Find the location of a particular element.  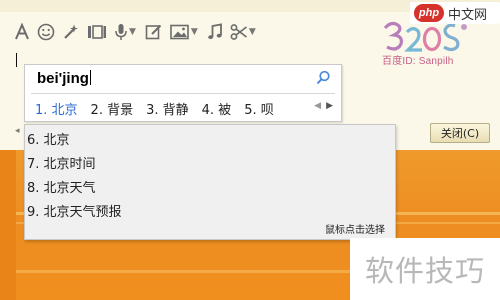

ime-pinyin-text: bei'jing is located at coordinates (63, 78).